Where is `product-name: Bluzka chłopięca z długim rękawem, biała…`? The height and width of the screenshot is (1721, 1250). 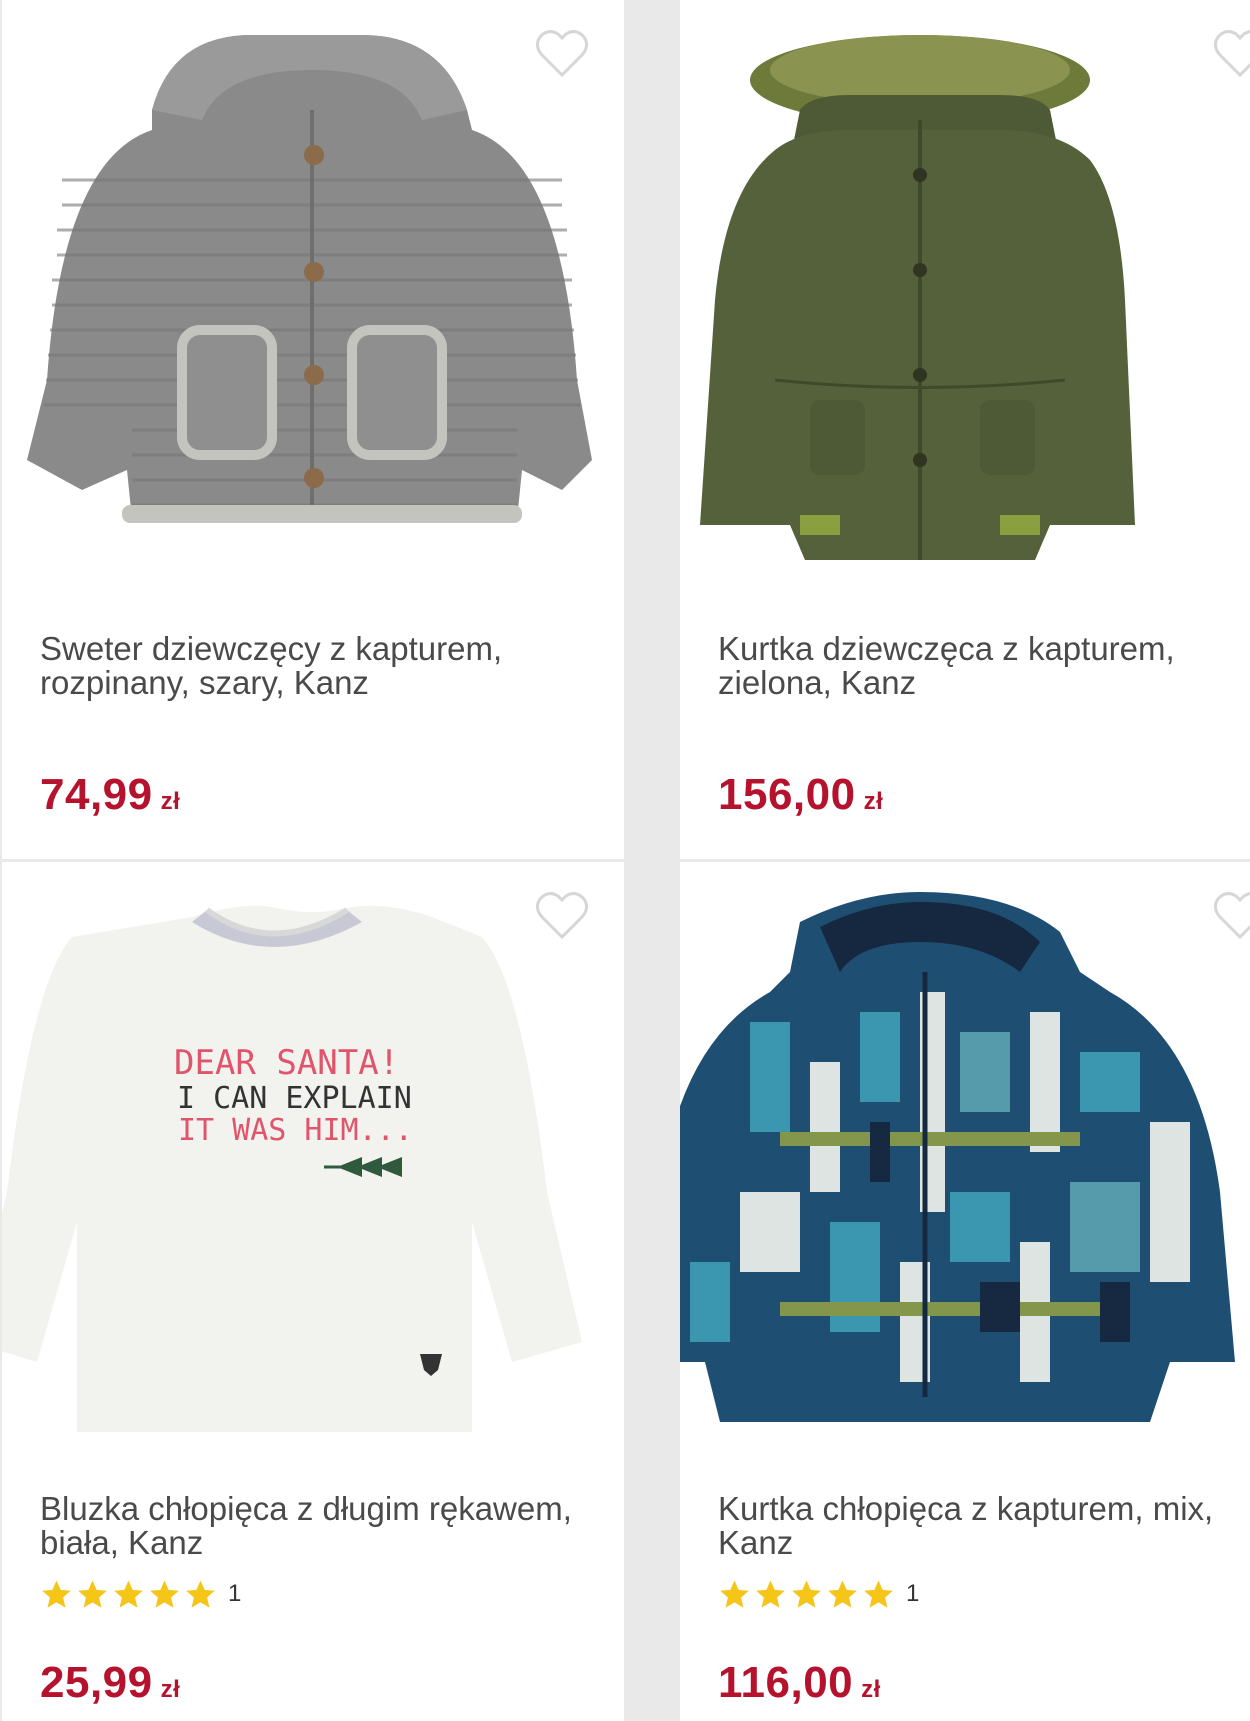
product-name: Bluzka chłopięca z długim rękawem, biała… is located at coordinates (320, 1526).